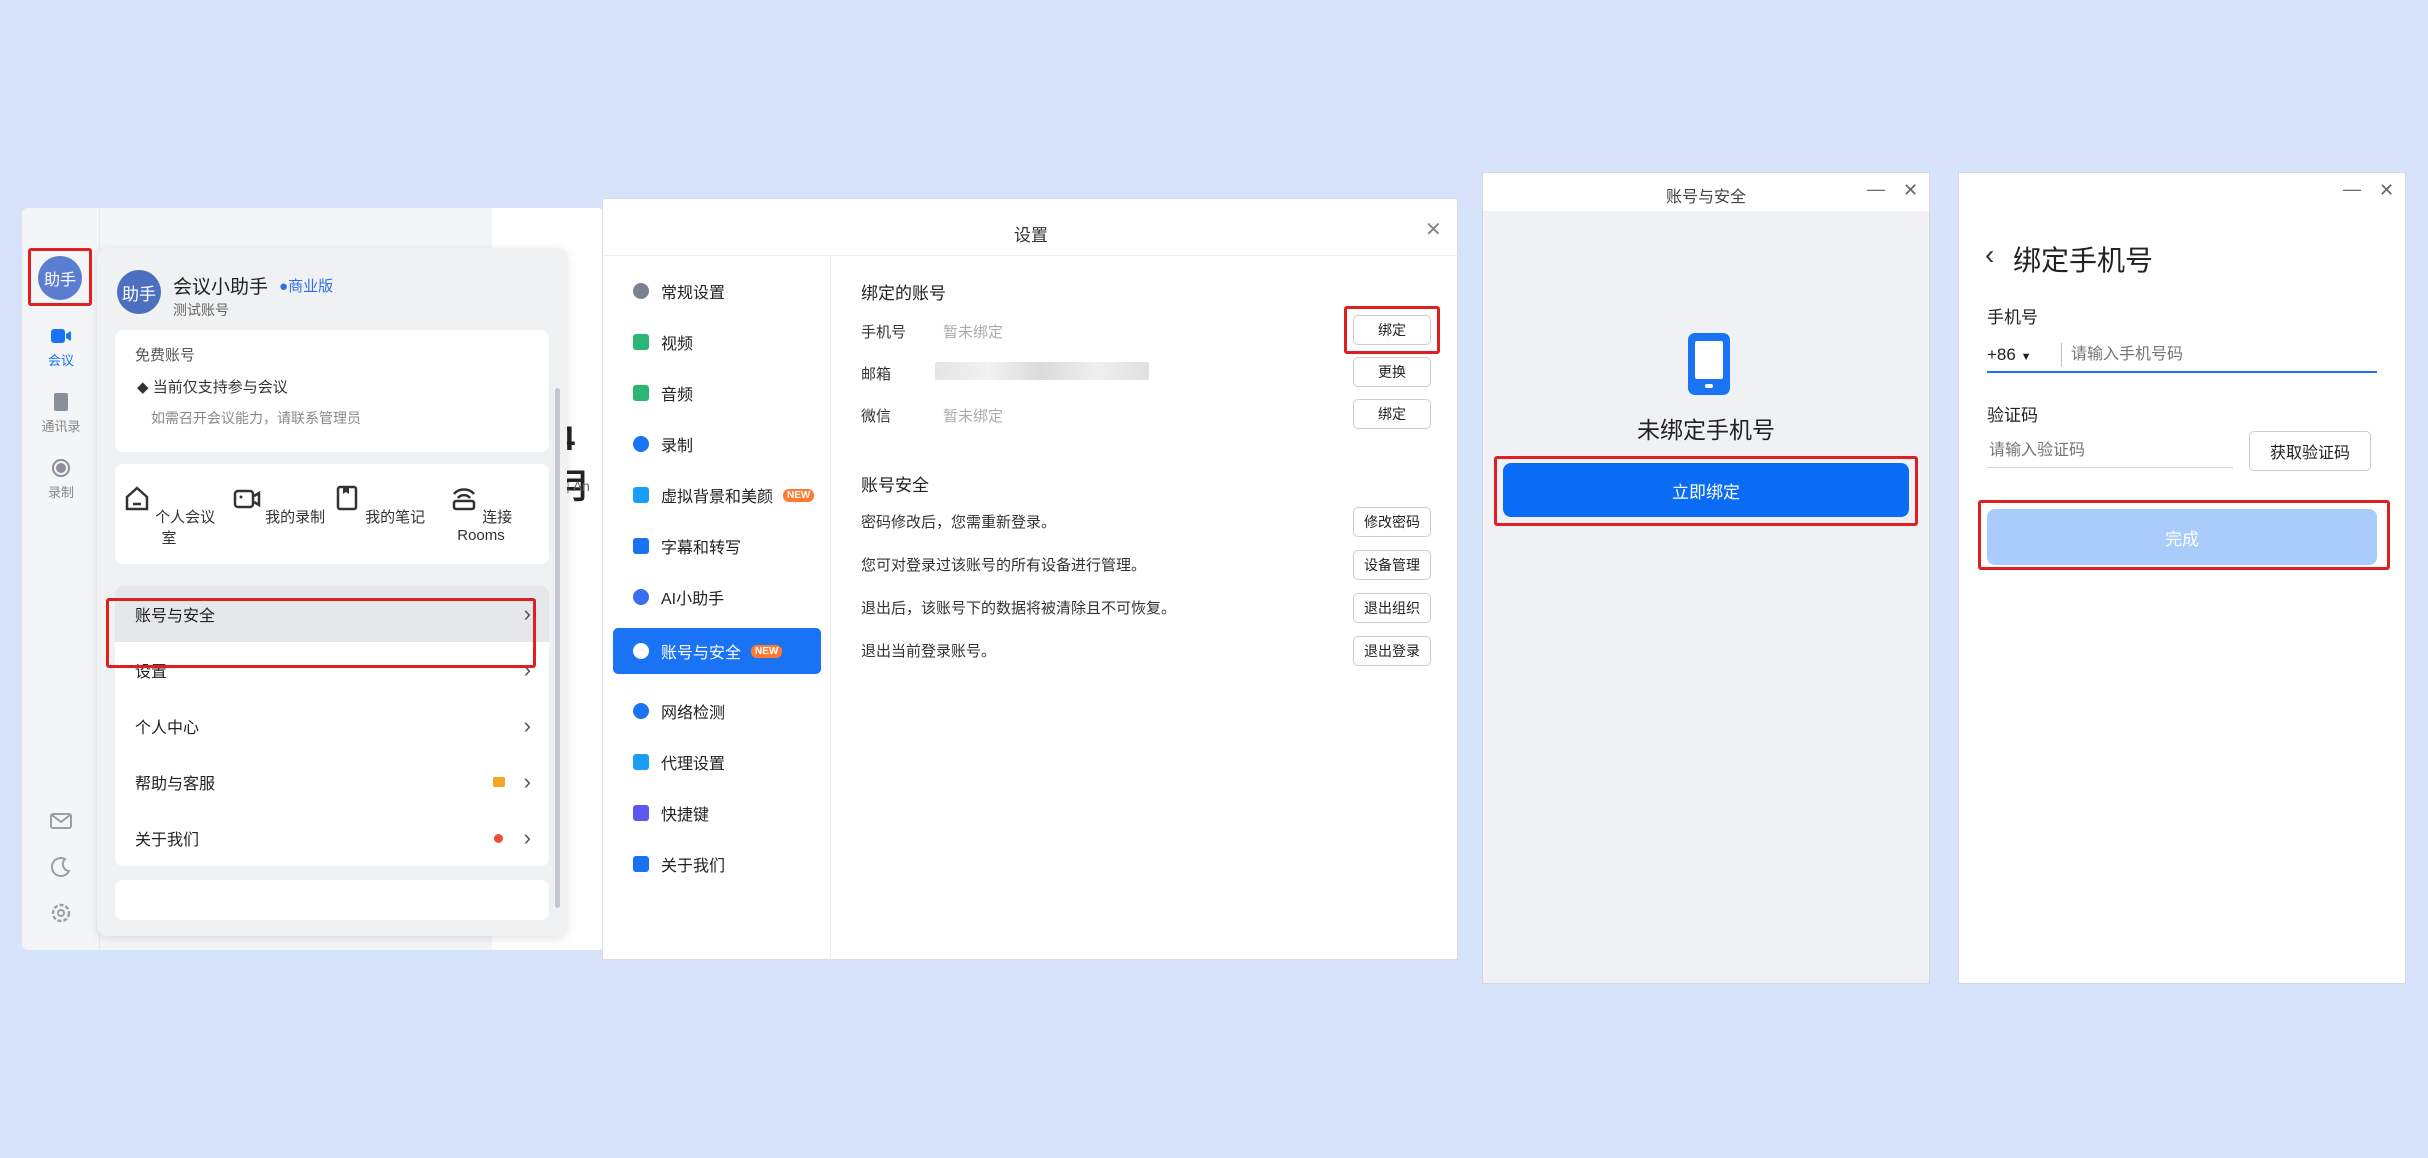  Describe the element at coordinates (60, 278) in the screenshot. I see `rail-avatar: 助手` at that location.